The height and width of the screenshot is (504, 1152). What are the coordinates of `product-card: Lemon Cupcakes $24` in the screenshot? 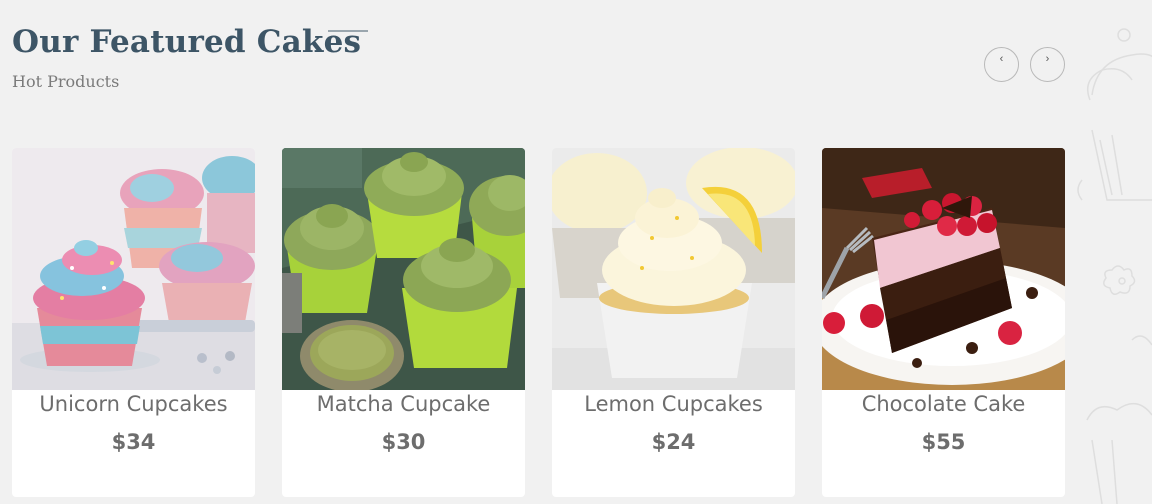 It's located at (673, 322).